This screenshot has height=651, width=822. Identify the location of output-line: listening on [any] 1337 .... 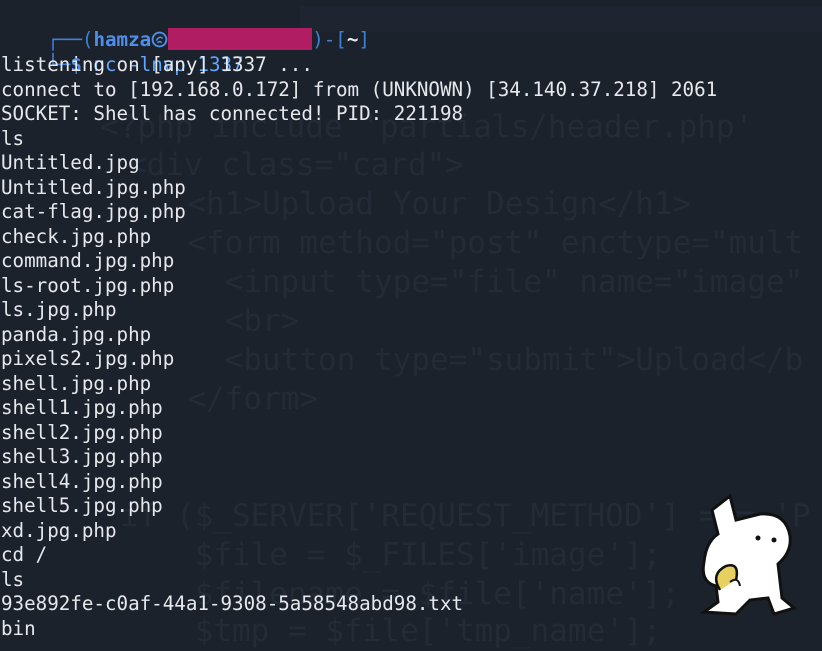
(157, 64).